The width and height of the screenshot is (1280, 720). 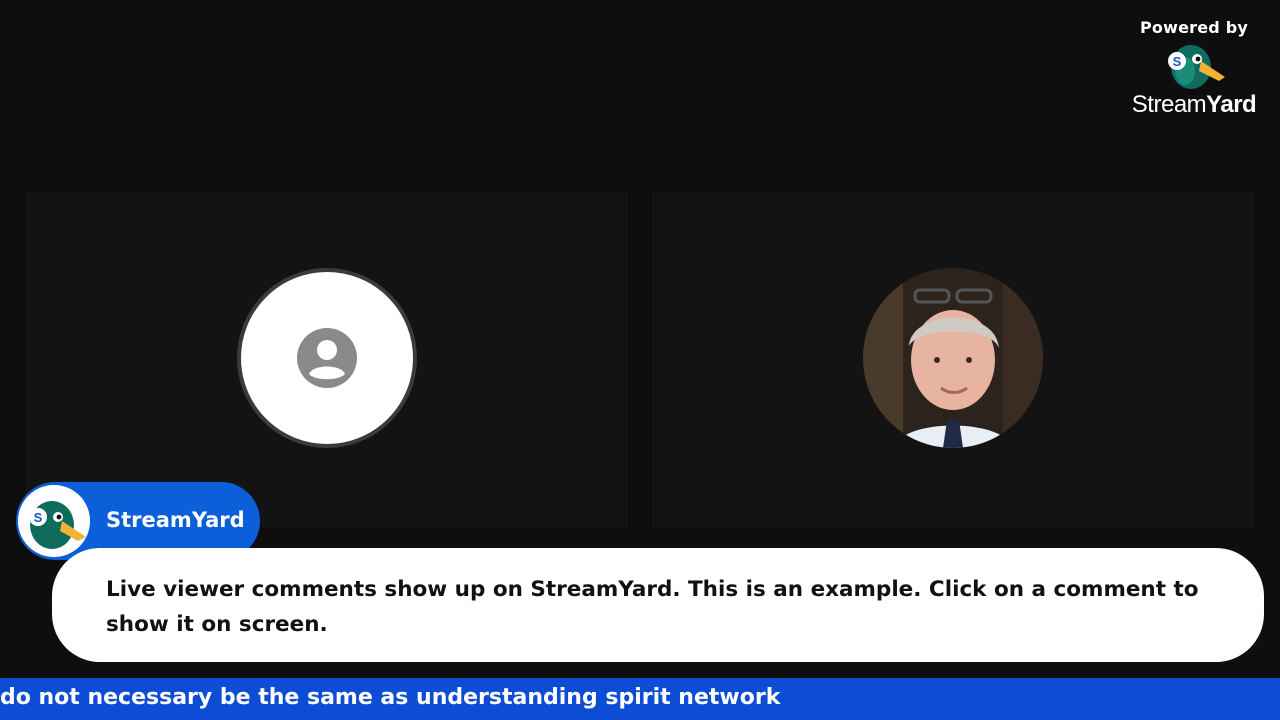 I want to click on wordmark-light: Stream, so click(x=1169, y=104).